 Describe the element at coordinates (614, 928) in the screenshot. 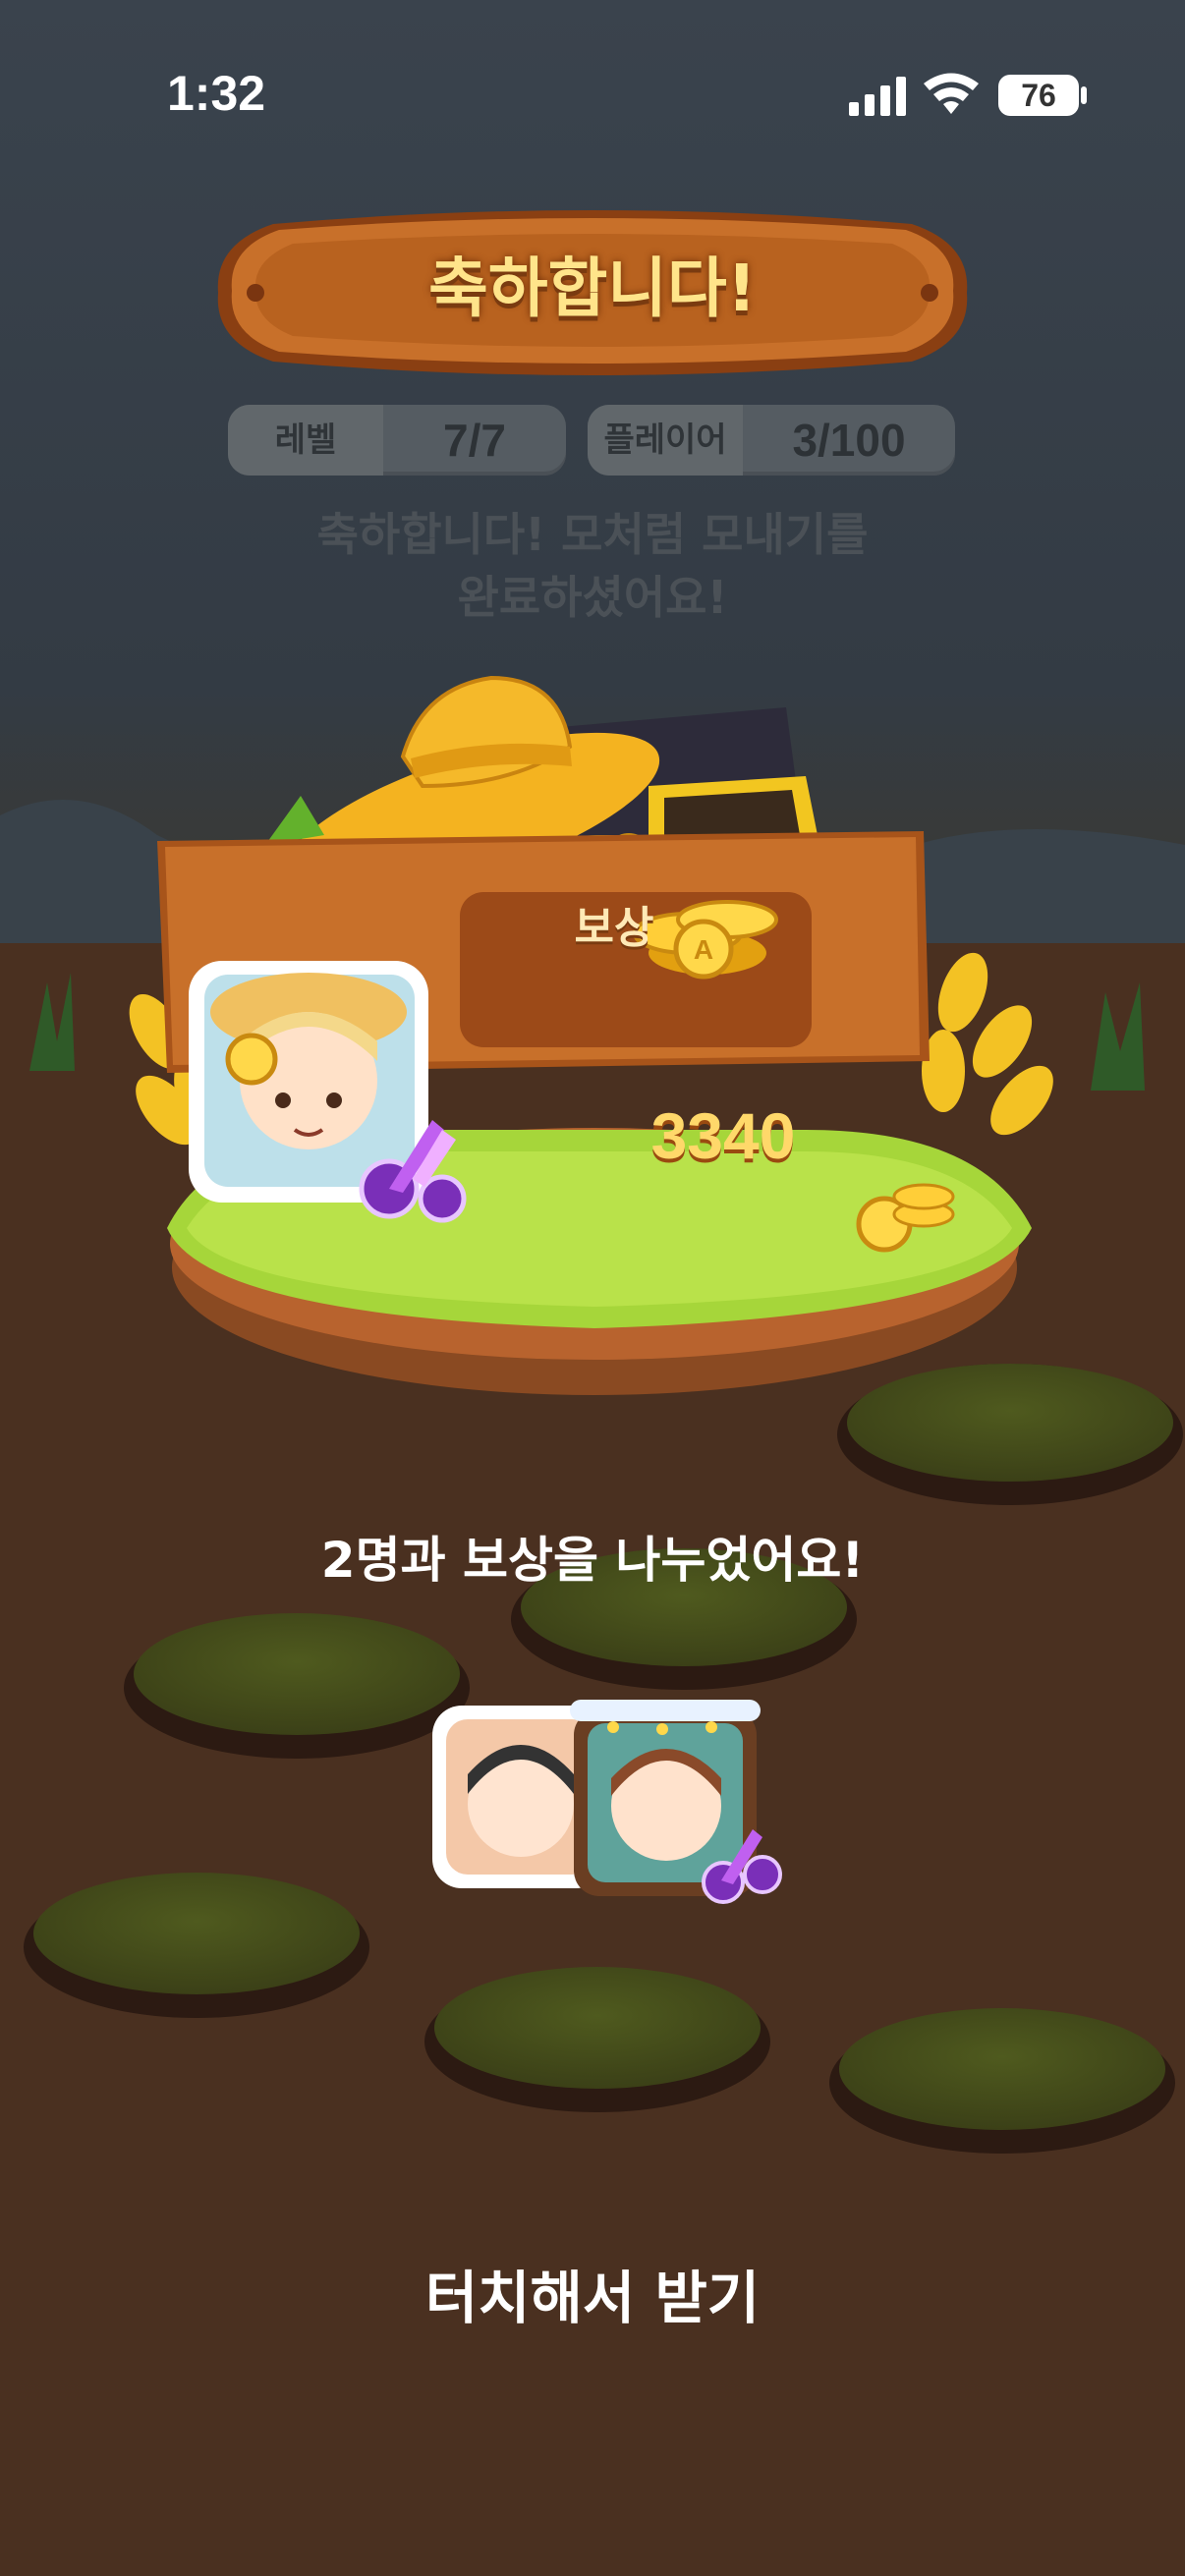

I see `reward-label: 보상` at that location.